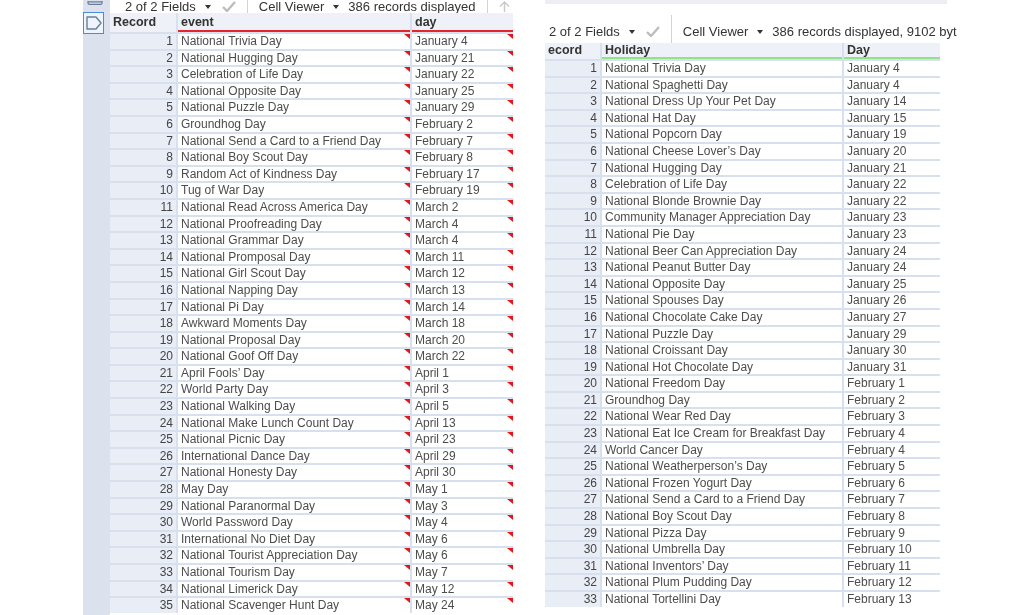 The image size is (1024, 615). What do you see at coordinates (143, 307) in the screenshot?
I see `row-number: 17` at bounding box center [143, 307].